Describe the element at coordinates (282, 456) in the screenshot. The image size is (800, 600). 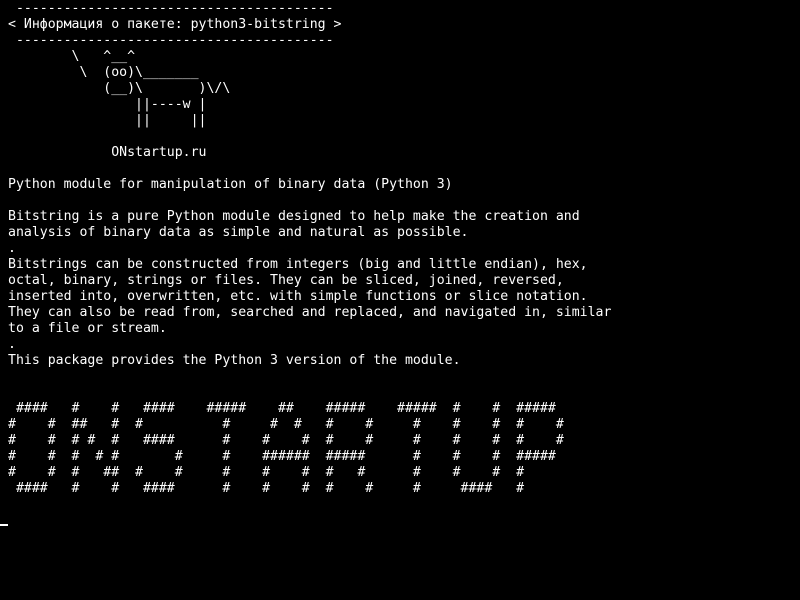
I see `terminal-line: # # # # # # # ###### ##### # # # #####` at that location.